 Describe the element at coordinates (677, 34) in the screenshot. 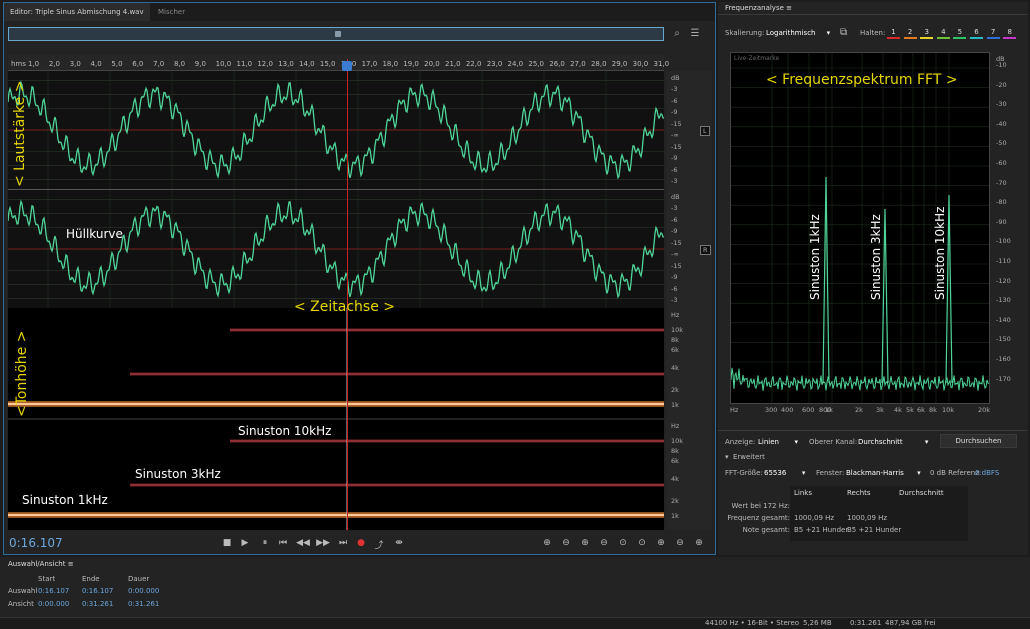

I see `zoom-icon: ⌕` at that location.